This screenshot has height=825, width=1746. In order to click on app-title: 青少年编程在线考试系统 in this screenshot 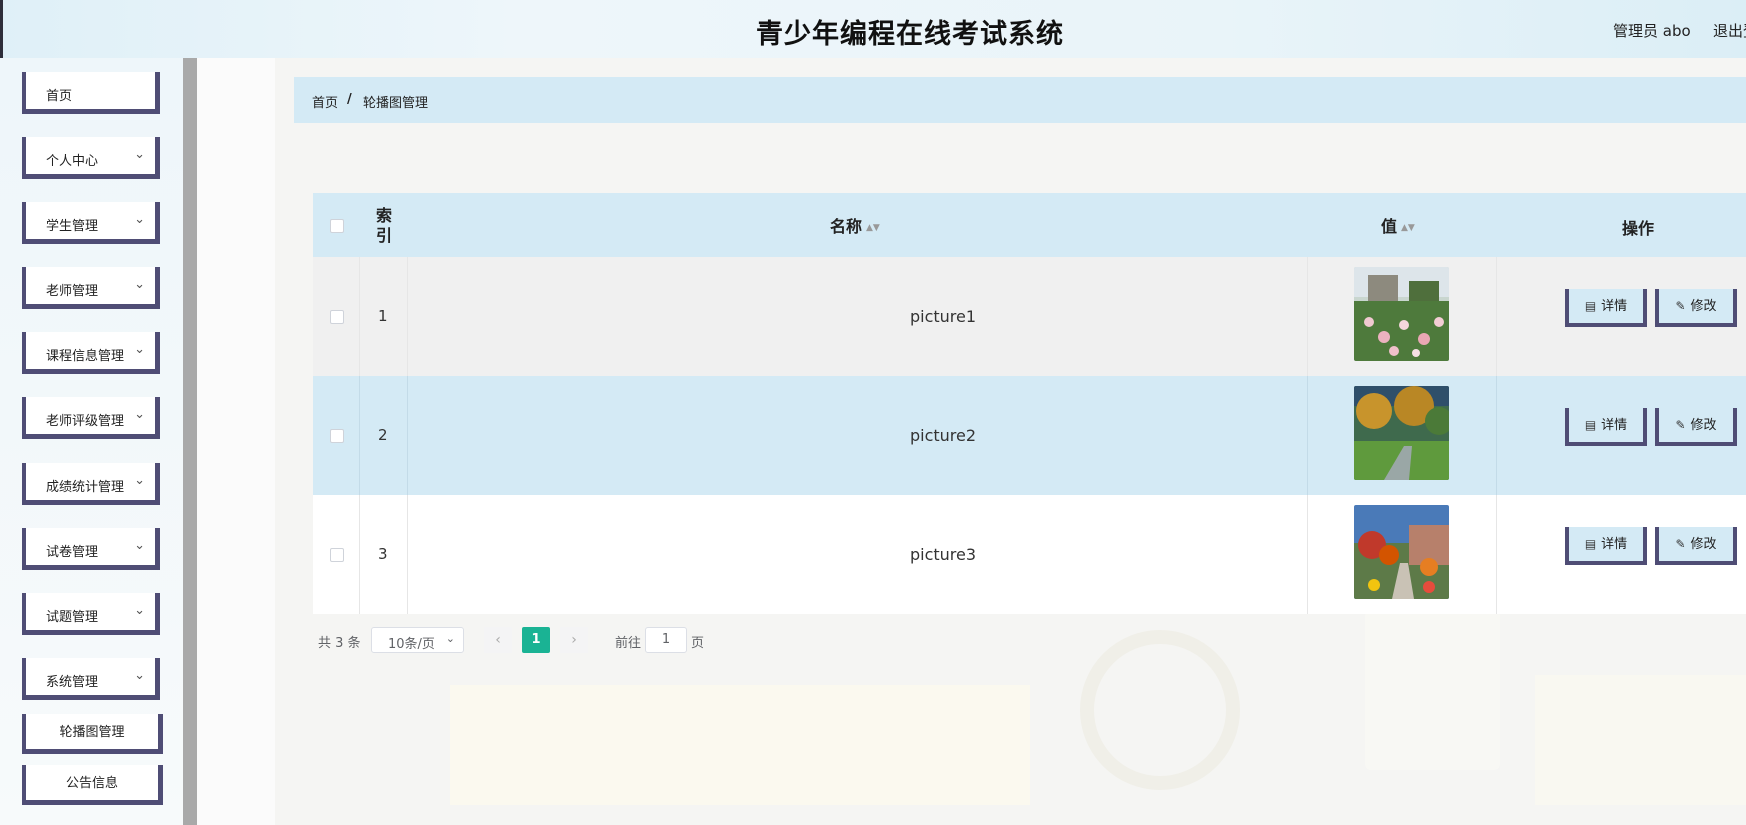, I will do `click(910, 34)`.